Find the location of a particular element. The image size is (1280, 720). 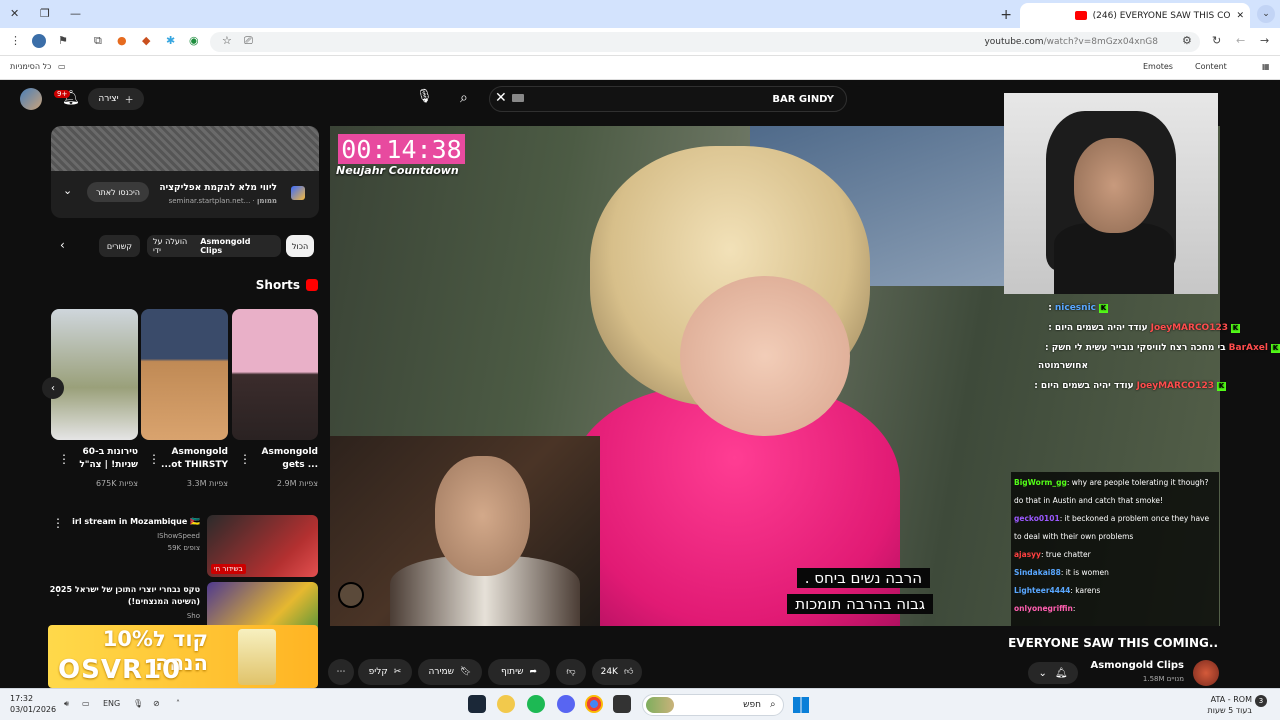

task-view-icon is located at coordinates (622, 704).